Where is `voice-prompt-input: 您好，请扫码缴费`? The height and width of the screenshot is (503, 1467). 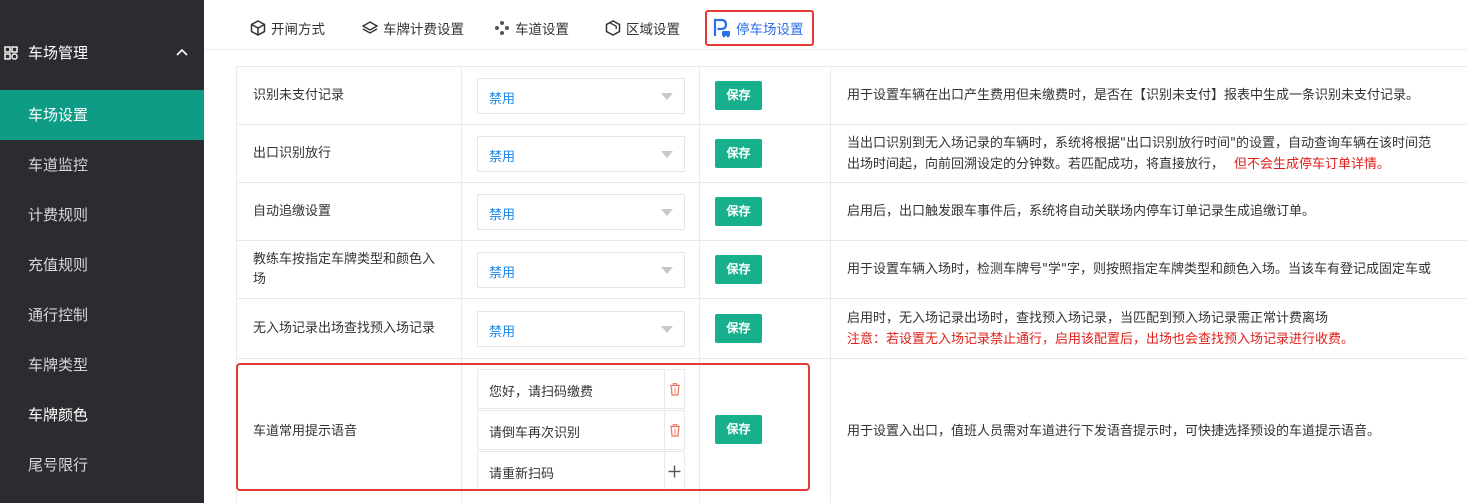
voice-prompt-input: 您好，请扫码缴费 is located at coordinates (541, 390).